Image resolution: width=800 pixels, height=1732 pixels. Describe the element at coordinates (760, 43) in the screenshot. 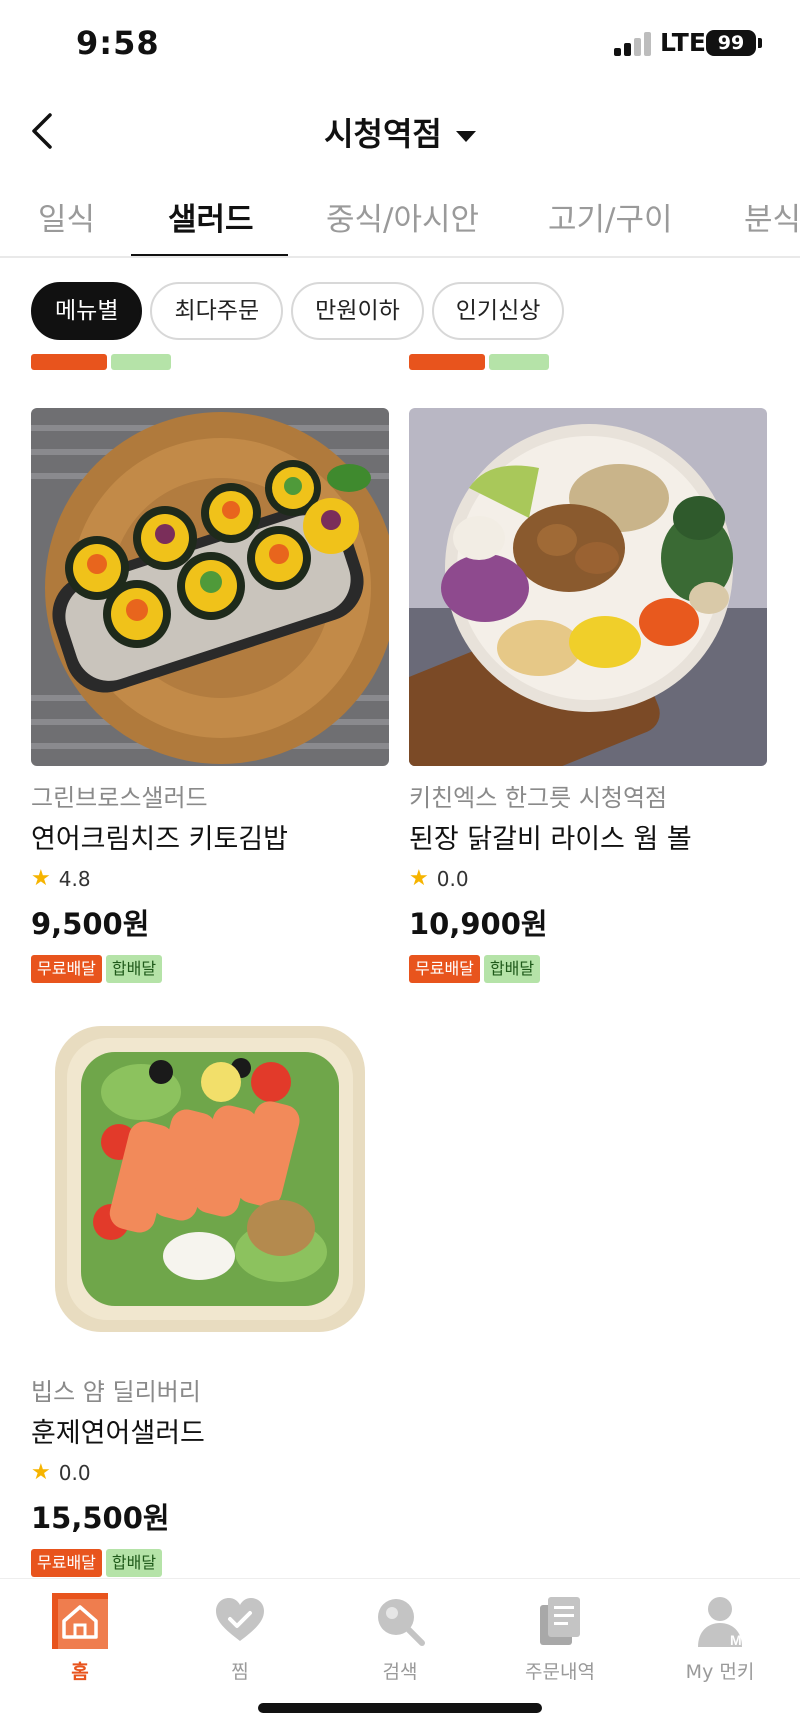

I see `battery-tip` at that location.